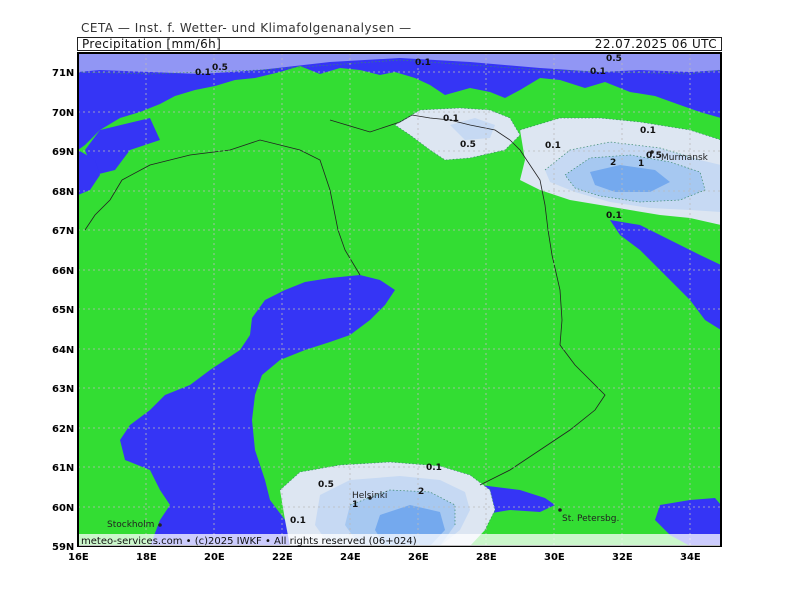 This screenshot has width=800, height=600. I want to click on city-label-st-petersburg: St. Petersbg., so click(590, 519).